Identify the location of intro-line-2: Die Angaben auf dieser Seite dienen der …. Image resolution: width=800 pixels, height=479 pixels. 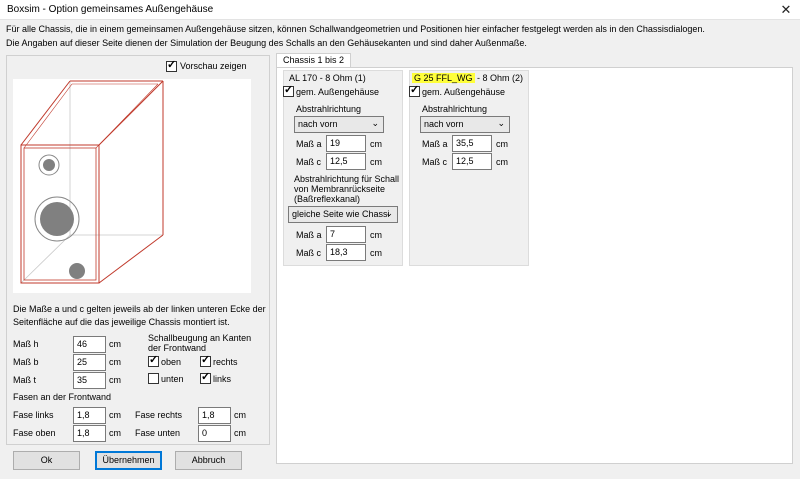
(266, 43).